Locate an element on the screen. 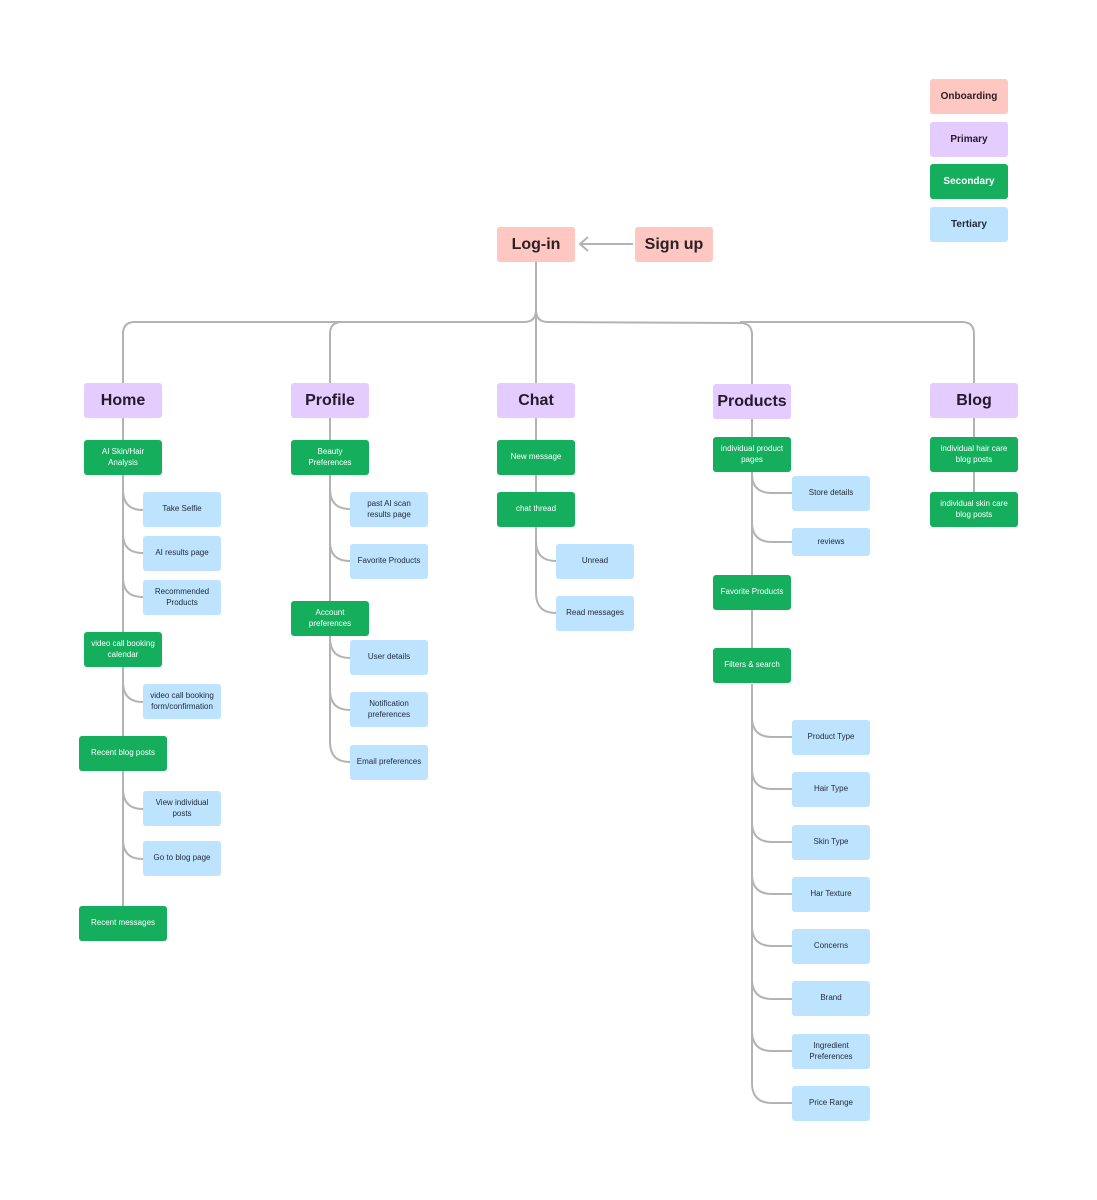 The width and height of the screenshot is (1097, 1200). view-individual-posts-node: View individual posts is located at coordinates (182, 808).